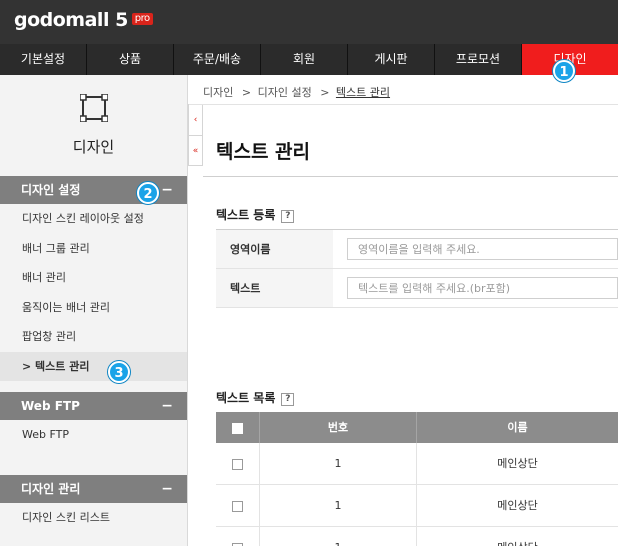 The width and height of the screenshot is (618, 546). I want to click on section-title: Web FTP, so click(50, 406).